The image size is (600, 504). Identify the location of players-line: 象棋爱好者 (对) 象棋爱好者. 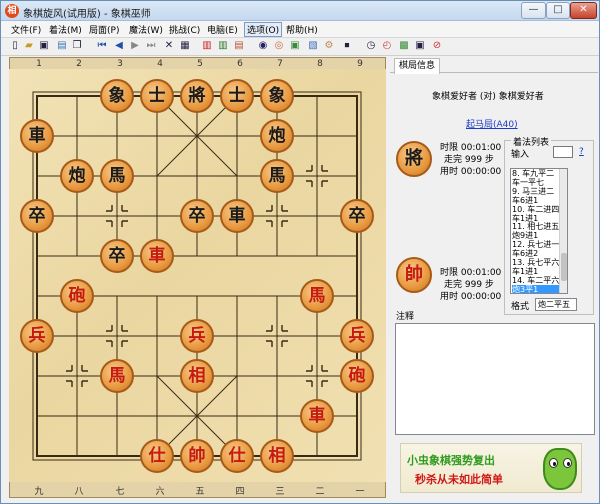
(488, 97).